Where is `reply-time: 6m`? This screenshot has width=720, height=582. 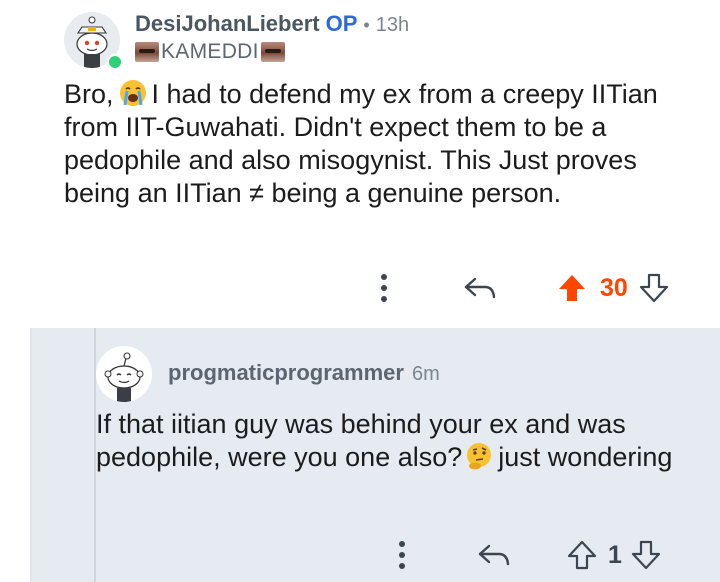
reply-time: 6m is located at coordinates (425, 374).